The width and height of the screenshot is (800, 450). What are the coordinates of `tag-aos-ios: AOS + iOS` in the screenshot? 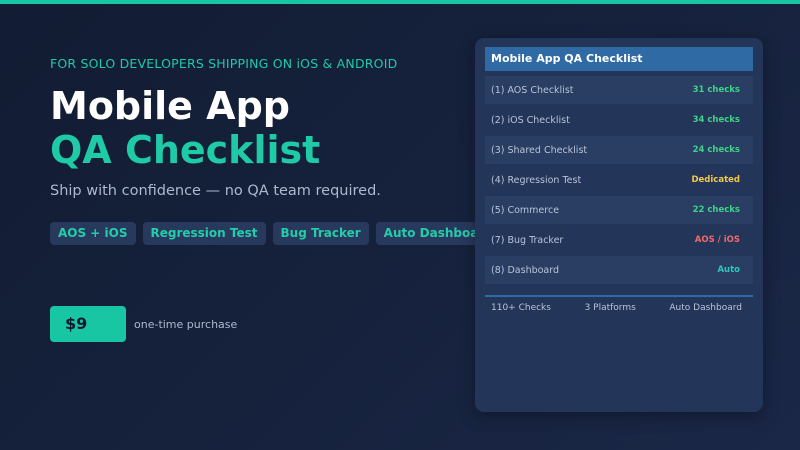 It's located at (93, 233).